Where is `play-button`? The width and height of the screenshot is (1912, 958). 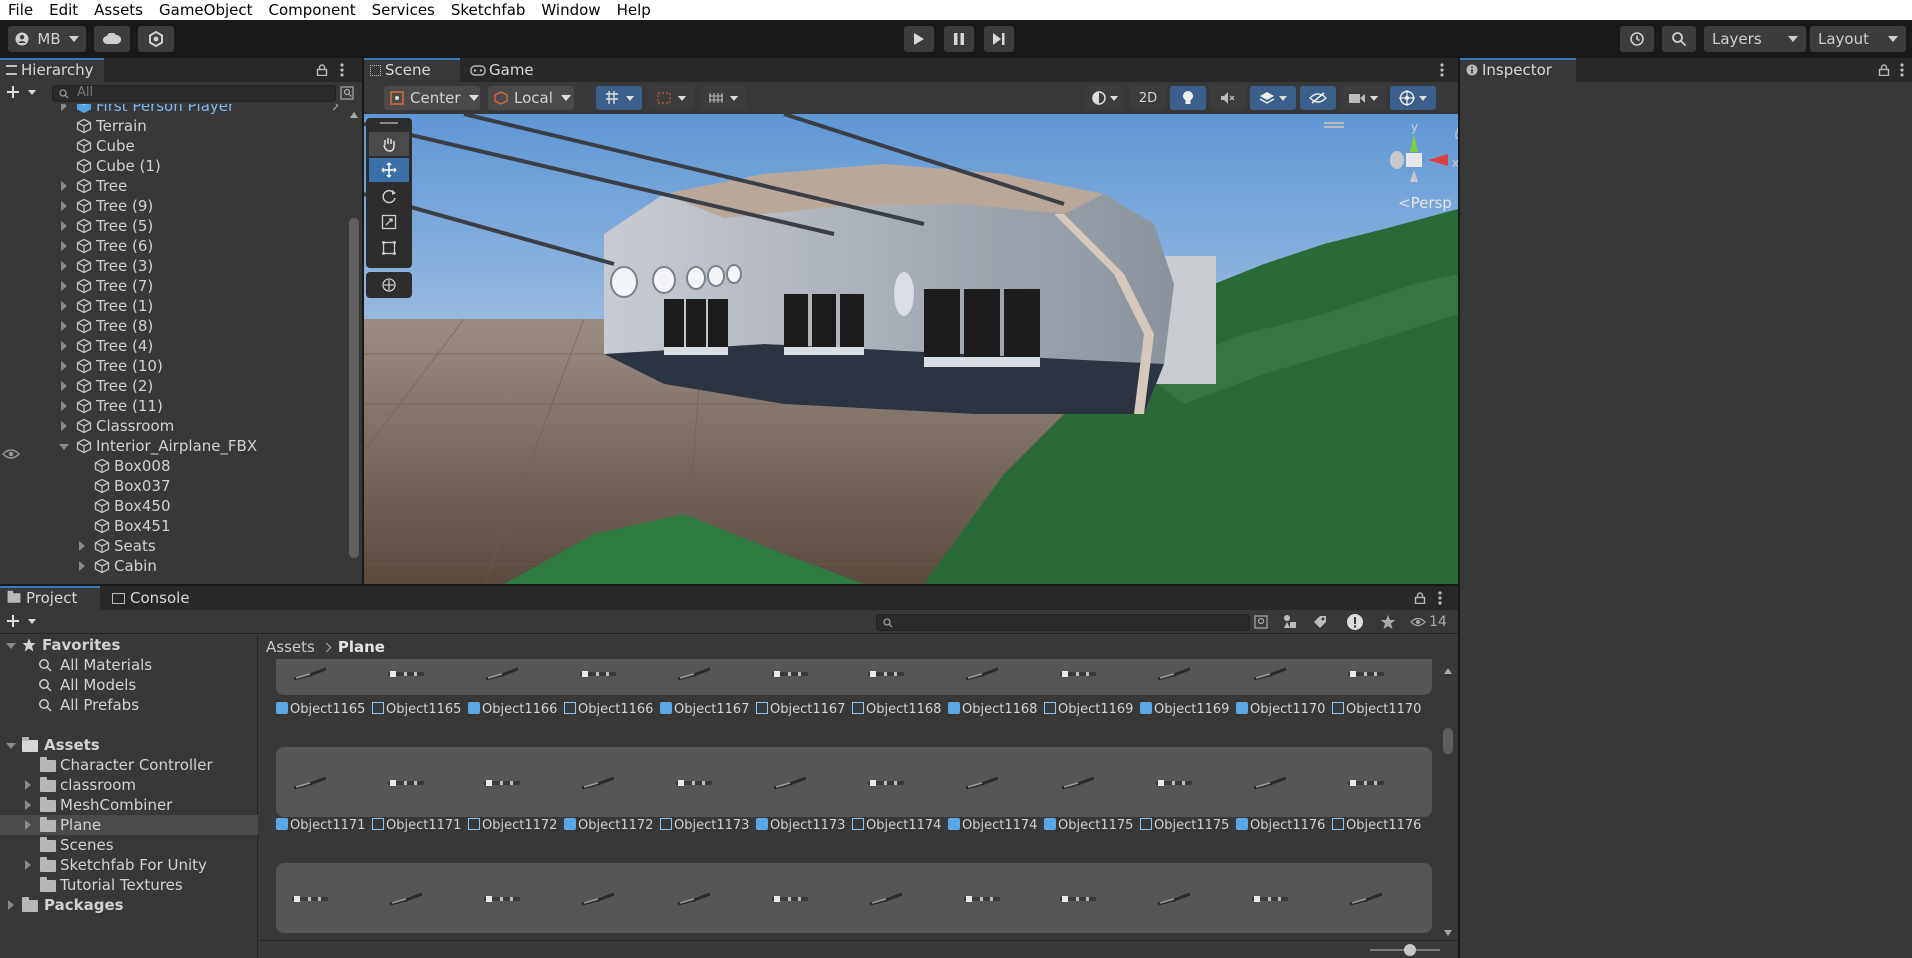
play-button is located at coordinates (919, 39).